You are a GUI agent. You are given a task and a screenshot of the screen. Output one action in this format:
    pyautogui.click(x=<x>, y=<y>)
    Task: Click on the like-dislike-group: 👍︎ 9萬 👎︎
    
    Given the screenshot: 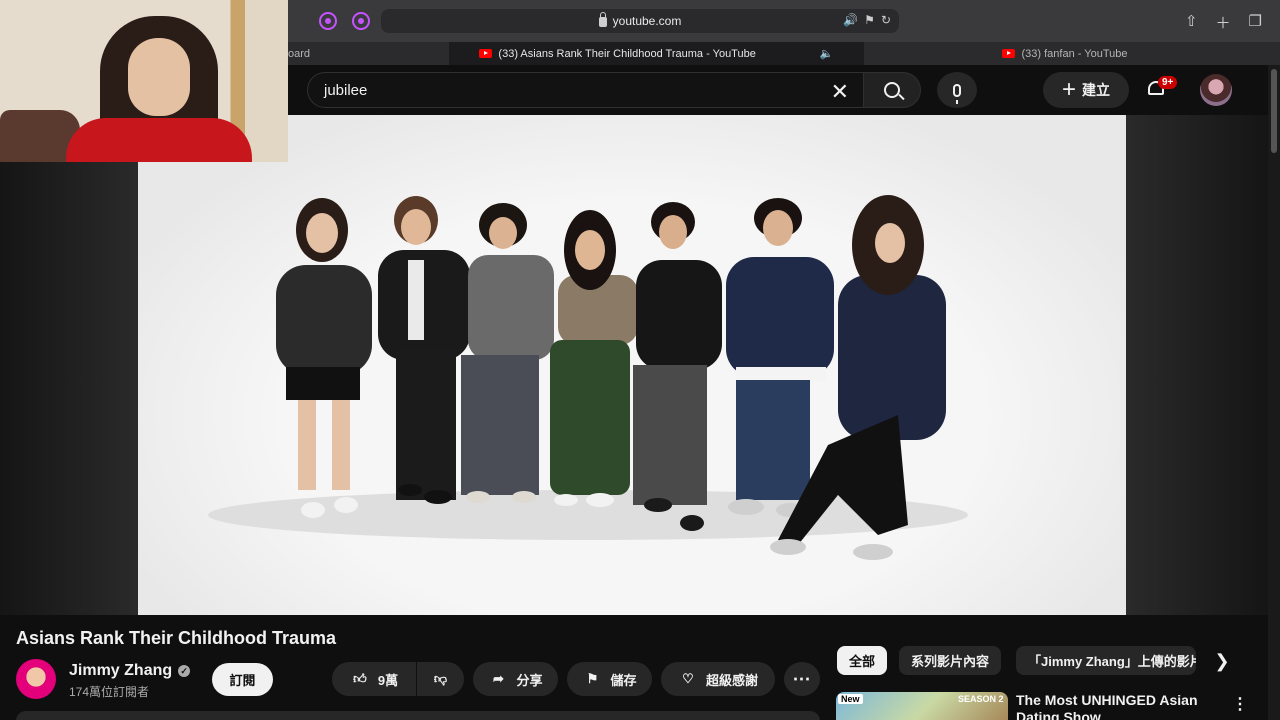 What is the action you would take?
    pyautogui.click(x=398, y=679)
    